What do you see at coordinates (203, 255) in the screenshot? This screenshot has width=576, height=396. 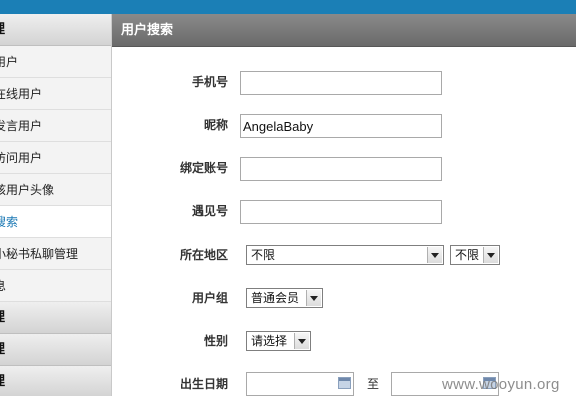 I see `region-label: 所在地区` at bounding box center [203, 255].